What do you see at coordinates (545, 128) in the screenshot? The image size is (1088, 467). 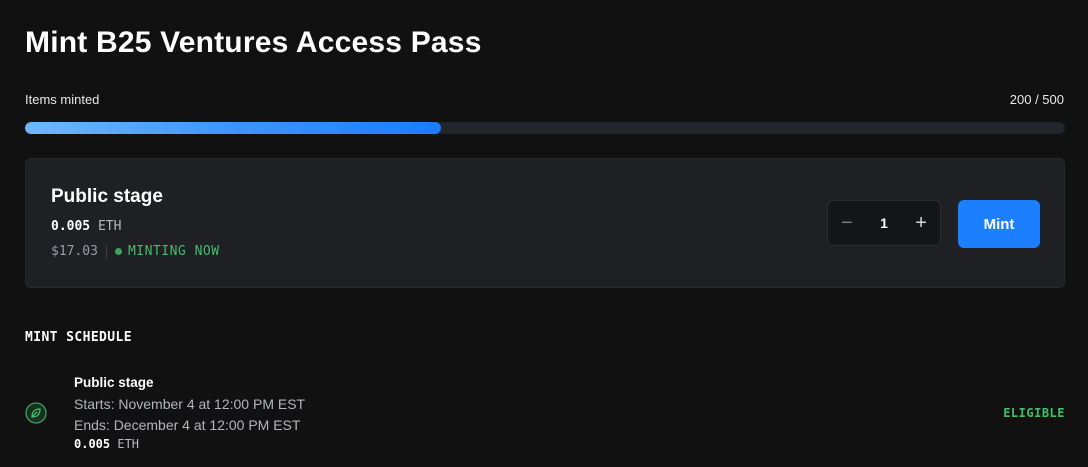 I see `mint-progress-bar` at bounding box center [545, 128].